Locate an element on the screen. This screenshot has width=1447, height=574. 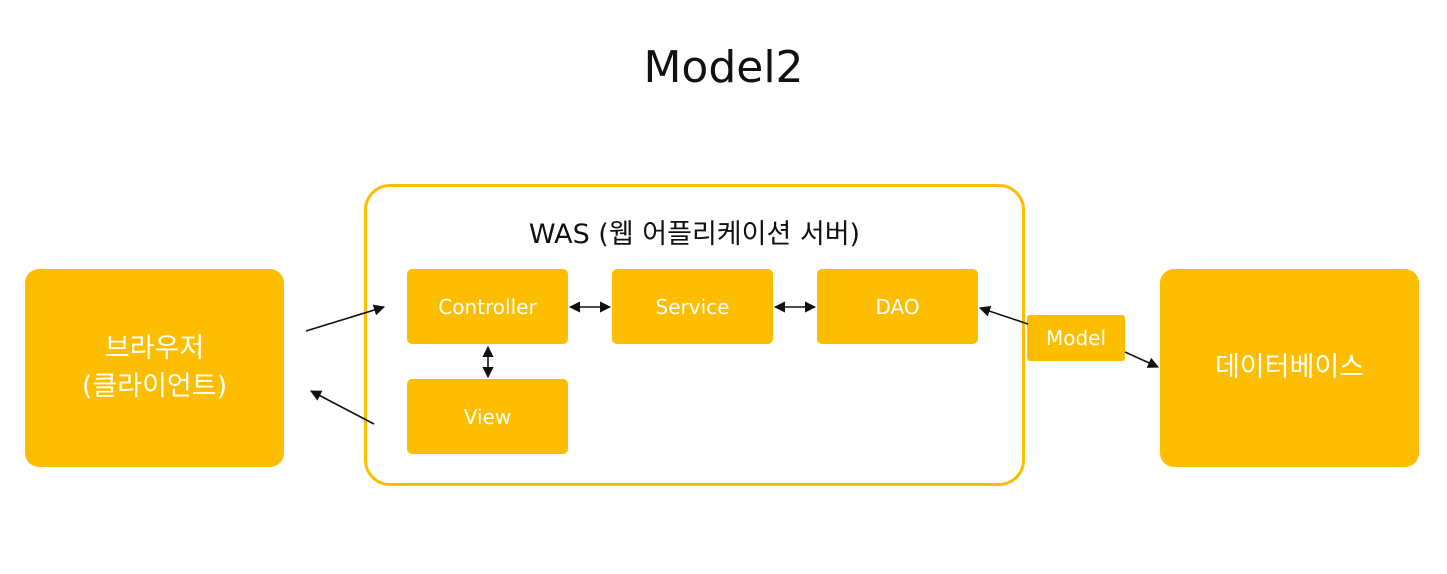
arrow-client-to-controller is located at coordinates (345, 318).